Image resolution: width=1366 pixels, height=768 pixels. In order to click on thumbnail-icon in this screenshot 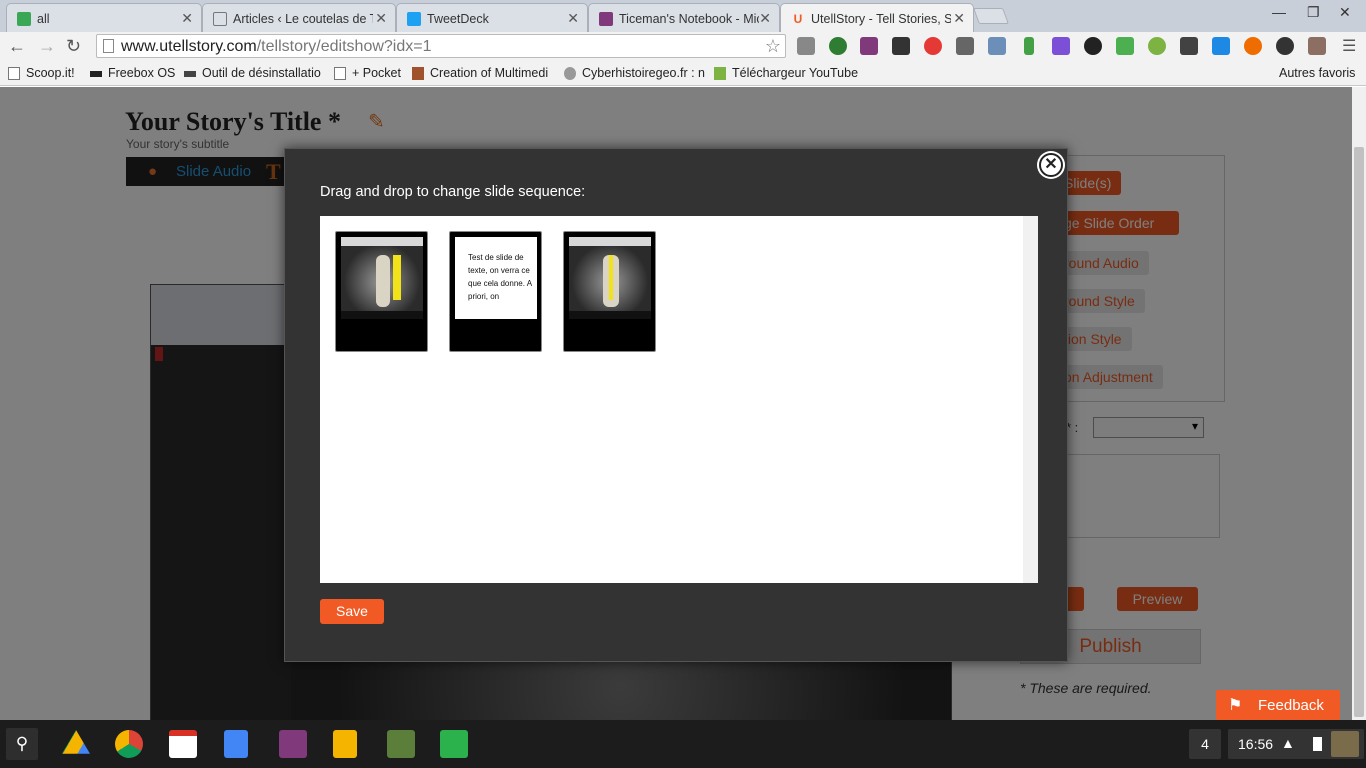, I will do `click(418, 73)`.